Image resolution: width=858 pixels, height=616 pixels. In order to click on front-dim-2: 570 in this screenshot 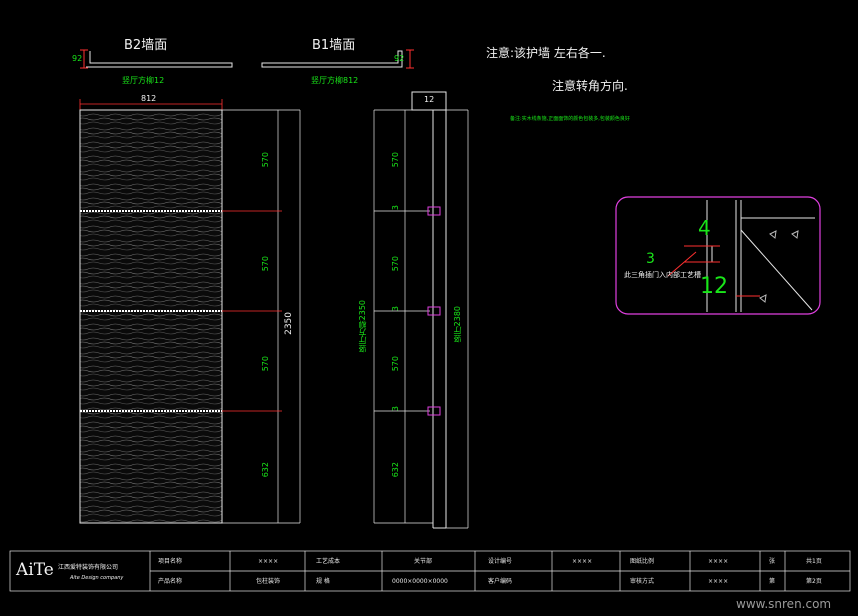, I will do `click(265, 264)`.